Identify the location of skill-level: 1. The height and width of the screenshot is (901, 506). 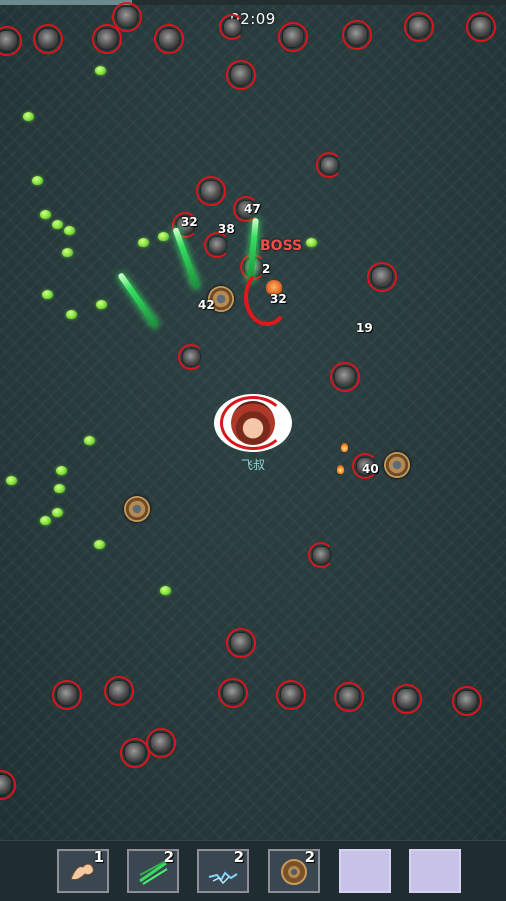
(98, 857).